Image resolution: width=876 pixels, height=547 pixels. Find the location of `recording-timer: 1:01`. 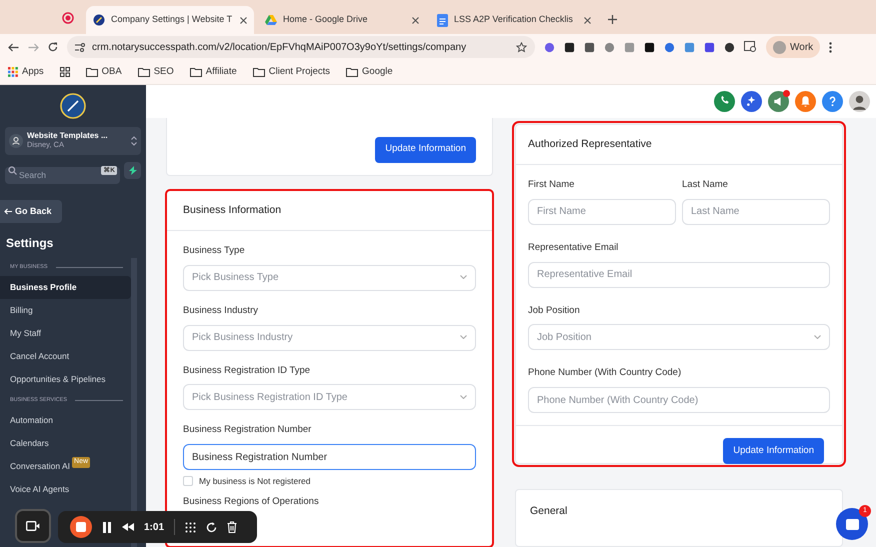

recording-timer: 1:01 is located at coordinates (154, 527).